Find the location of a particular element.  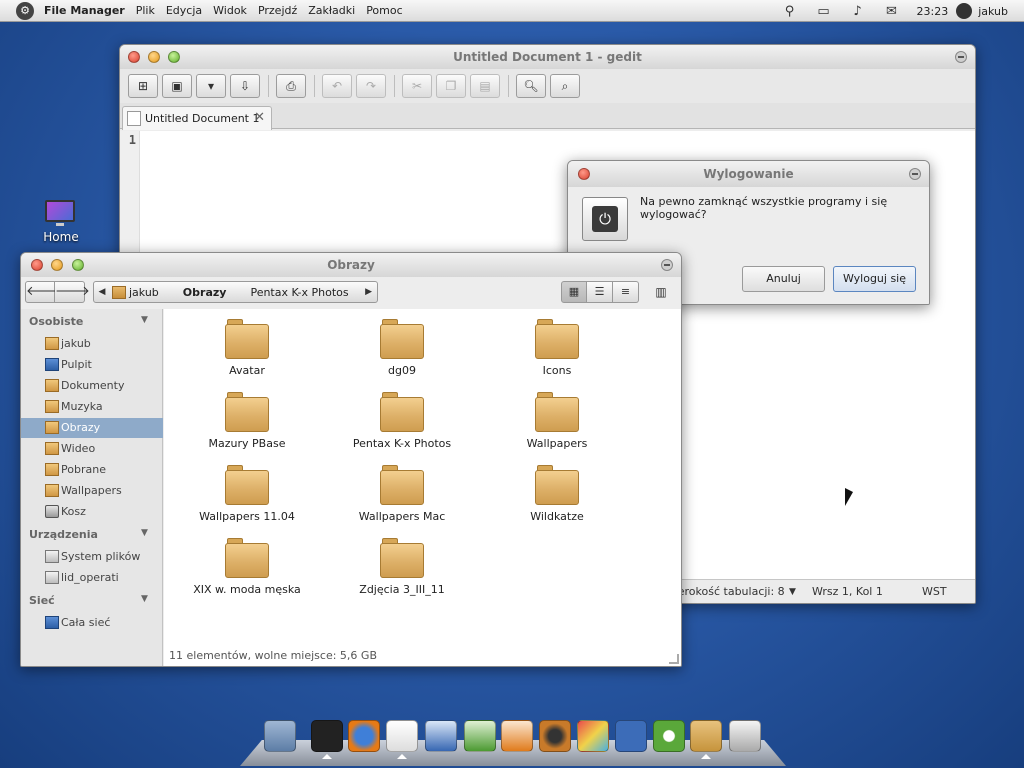

battery-icon: ▭ is located at coordinates (824, 11).